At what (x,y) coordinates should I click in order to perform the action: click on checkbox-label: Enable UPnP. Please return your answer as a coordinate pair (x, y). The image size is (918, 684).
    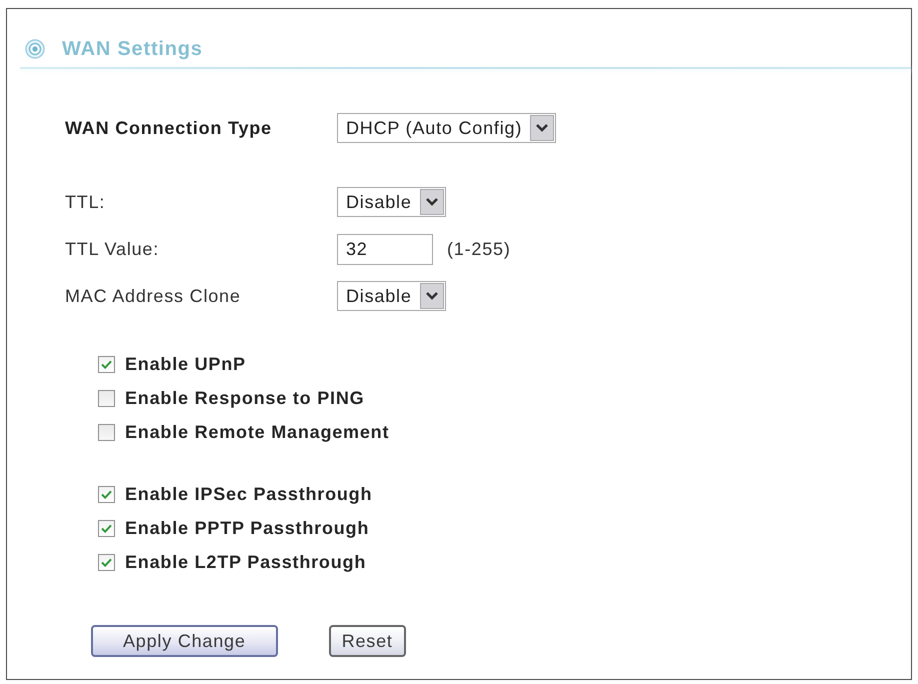
    Looking at the image, I should click on (185, 364).